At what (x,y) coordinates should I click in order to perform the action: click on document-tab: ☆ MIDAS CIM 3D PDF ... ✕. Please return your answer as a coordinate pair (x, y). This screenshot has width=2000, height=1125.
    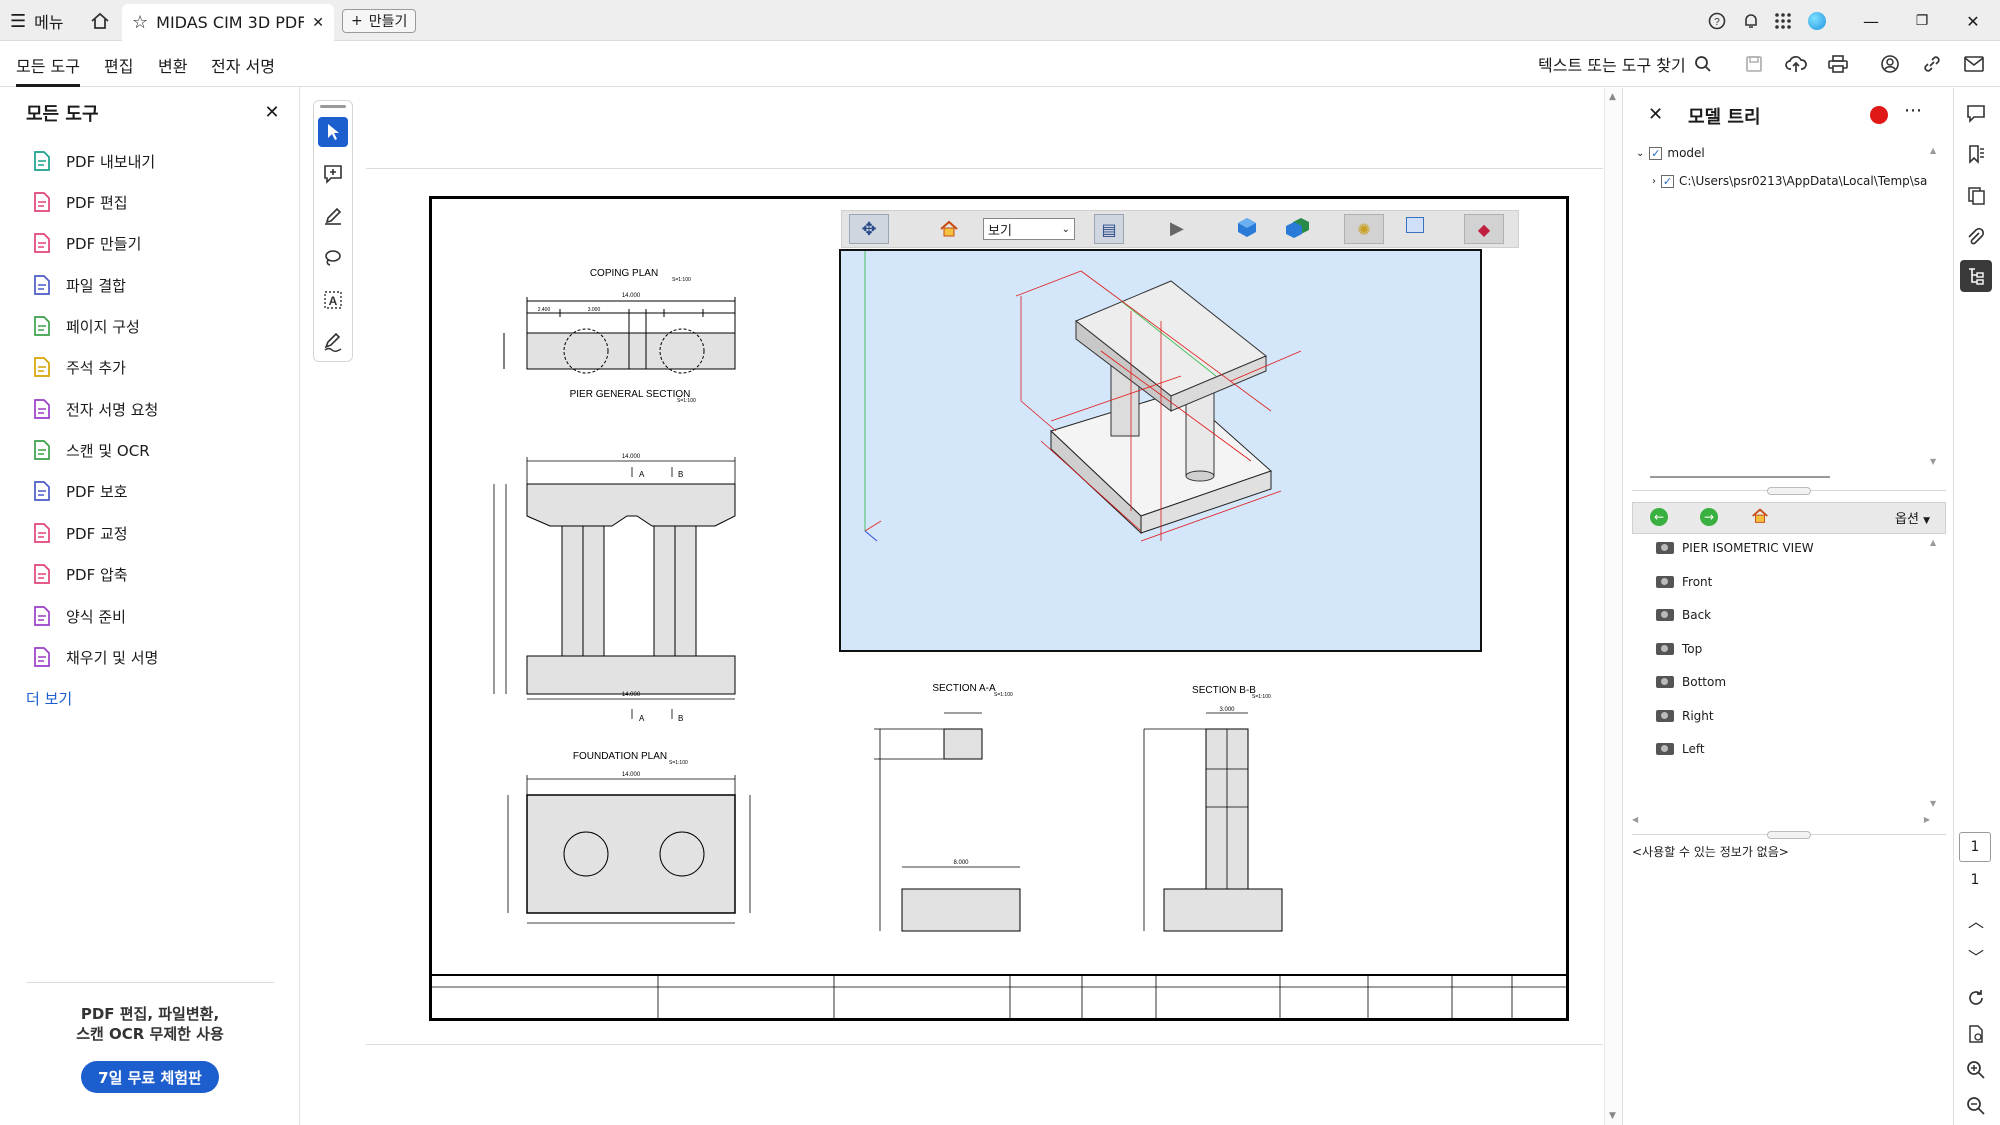
    Looking at the image, I should click on (228, 22).